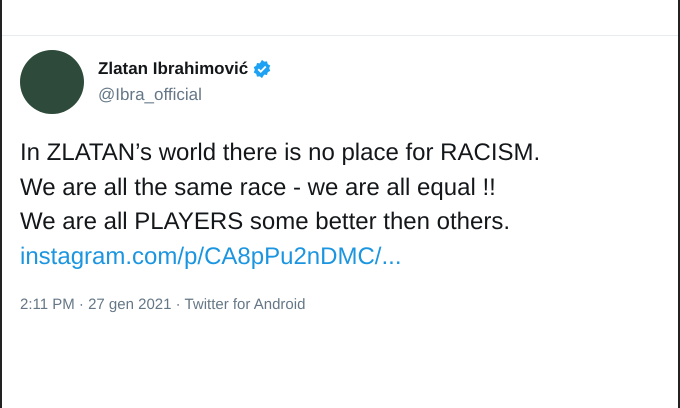 The image size is (680, 408). Describe the element at coordinates (258, 187) in the screenshot. I see `tweet-text-line: We are all the same race - we are all equal !!` at that location.